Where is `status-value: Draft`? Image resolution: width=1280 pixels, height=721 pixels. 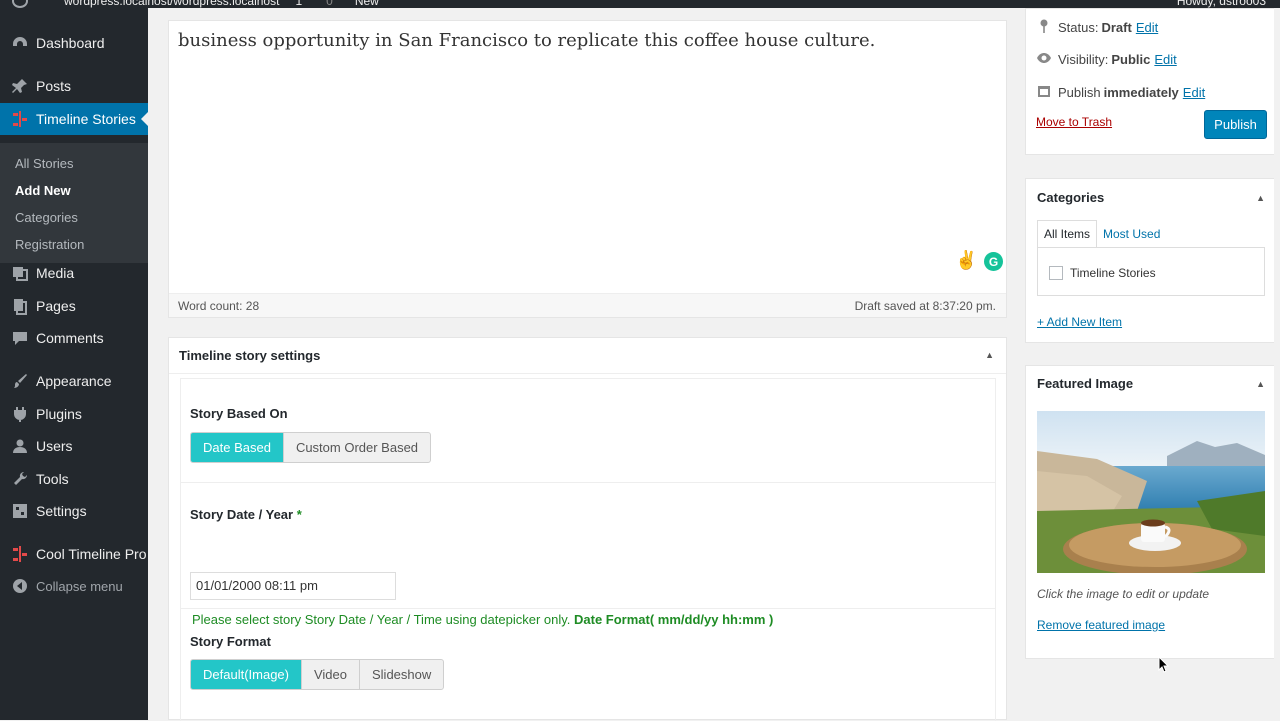
status-value: Draft is located at coordinates (1116, 27).